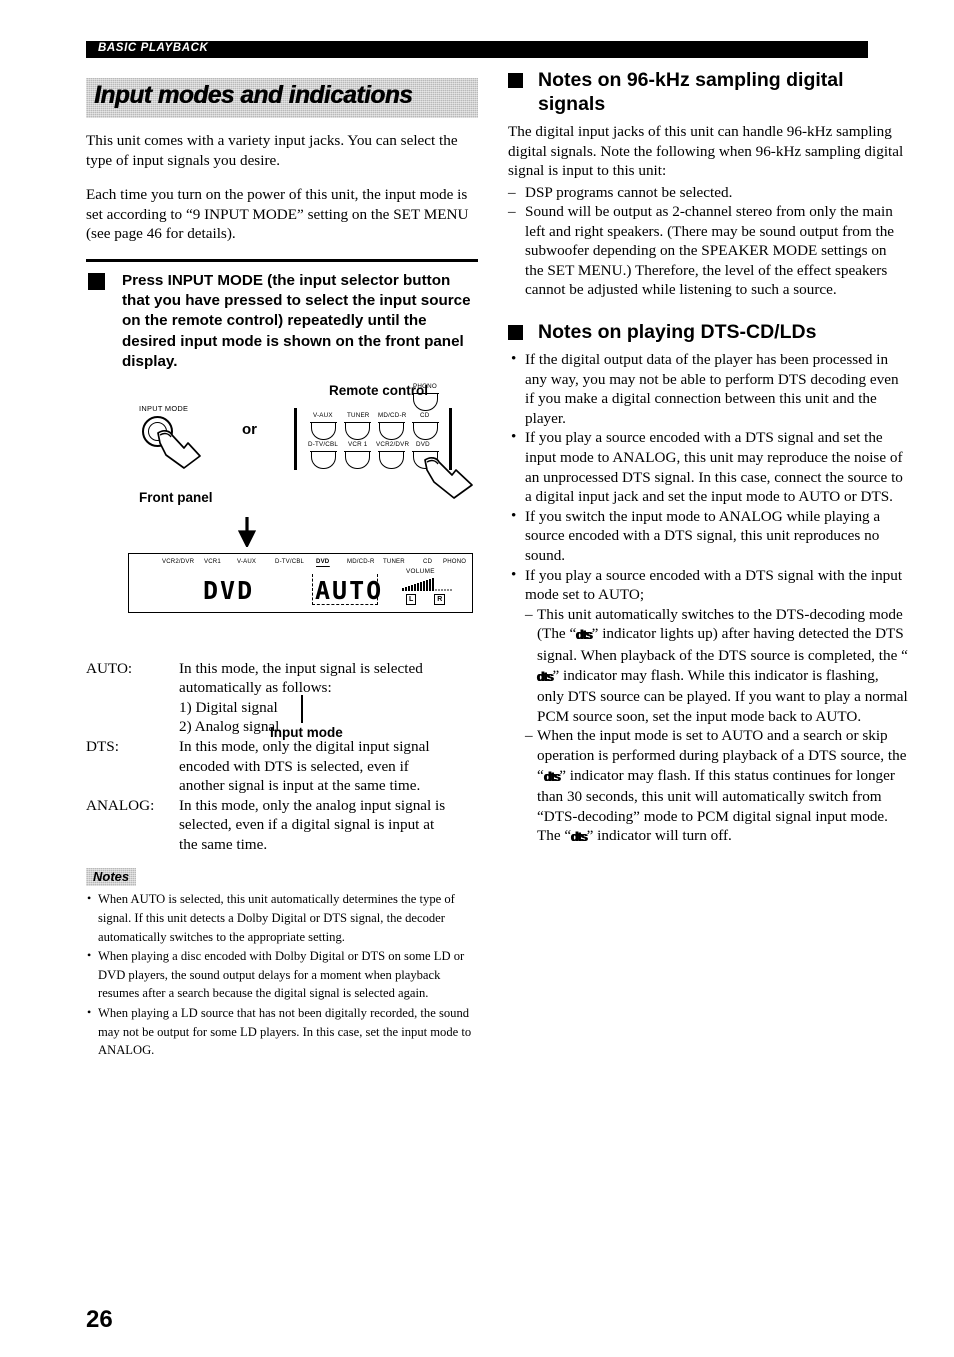 The width and height of the screenshot is (954, 1357). What do you see at coordinates (120, 805) in the screenshot?
I see `definition-term-analog: ANALOG:` at bounding box center [120, 805].